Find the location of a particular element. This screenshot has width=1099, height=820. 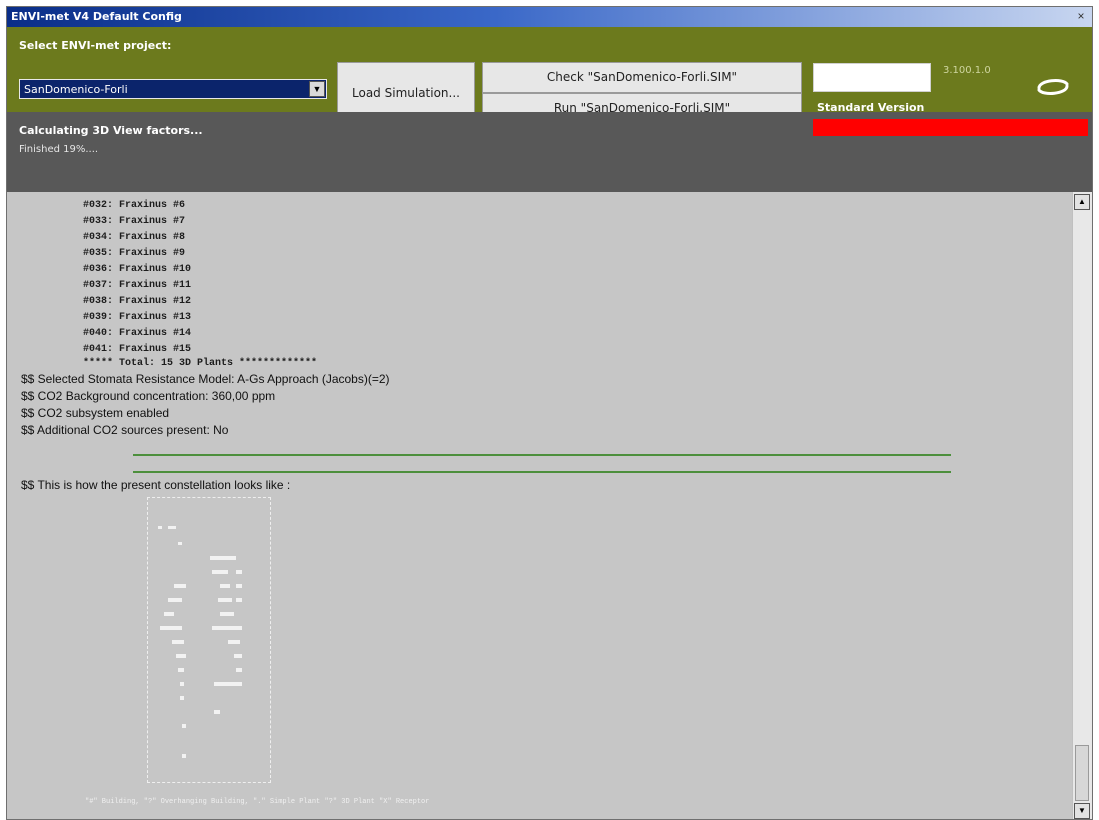

version-number: 3.100.1.0 is located at coordinates (967, 70).